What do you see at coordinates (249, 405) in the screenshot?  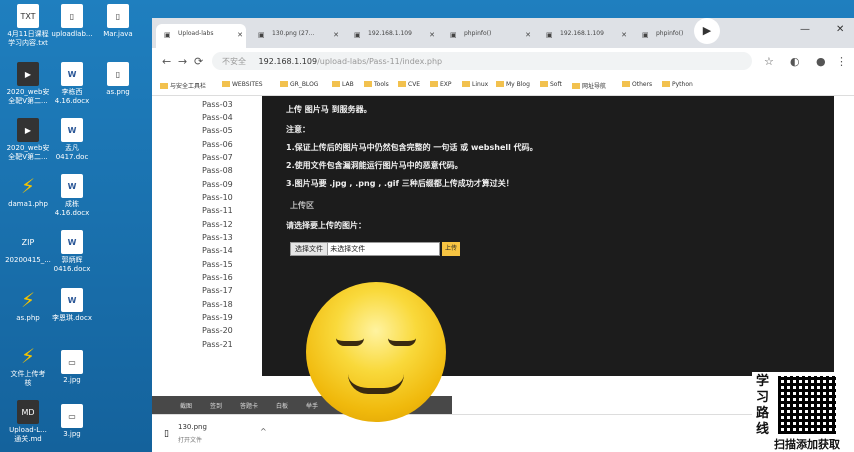 I see `toolbar-item: 答题卡` at bounding box center [249, 405].